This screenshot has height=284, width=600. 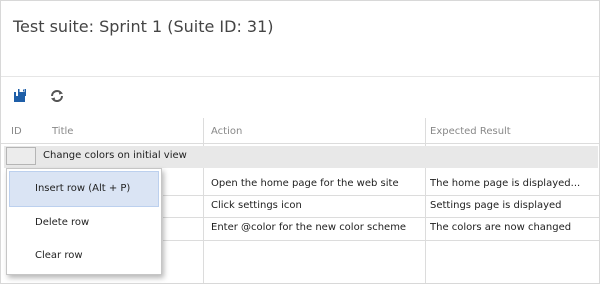 I want to click on save-button, so click(x=20, y=96).